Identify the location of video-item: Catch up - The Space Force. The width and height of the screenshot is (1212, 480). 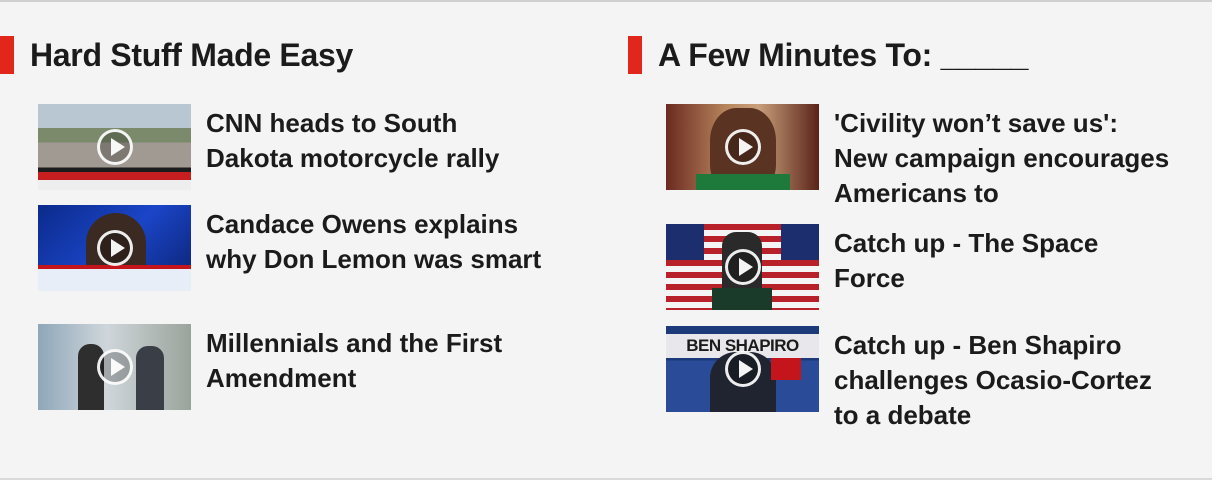
(920, 267).